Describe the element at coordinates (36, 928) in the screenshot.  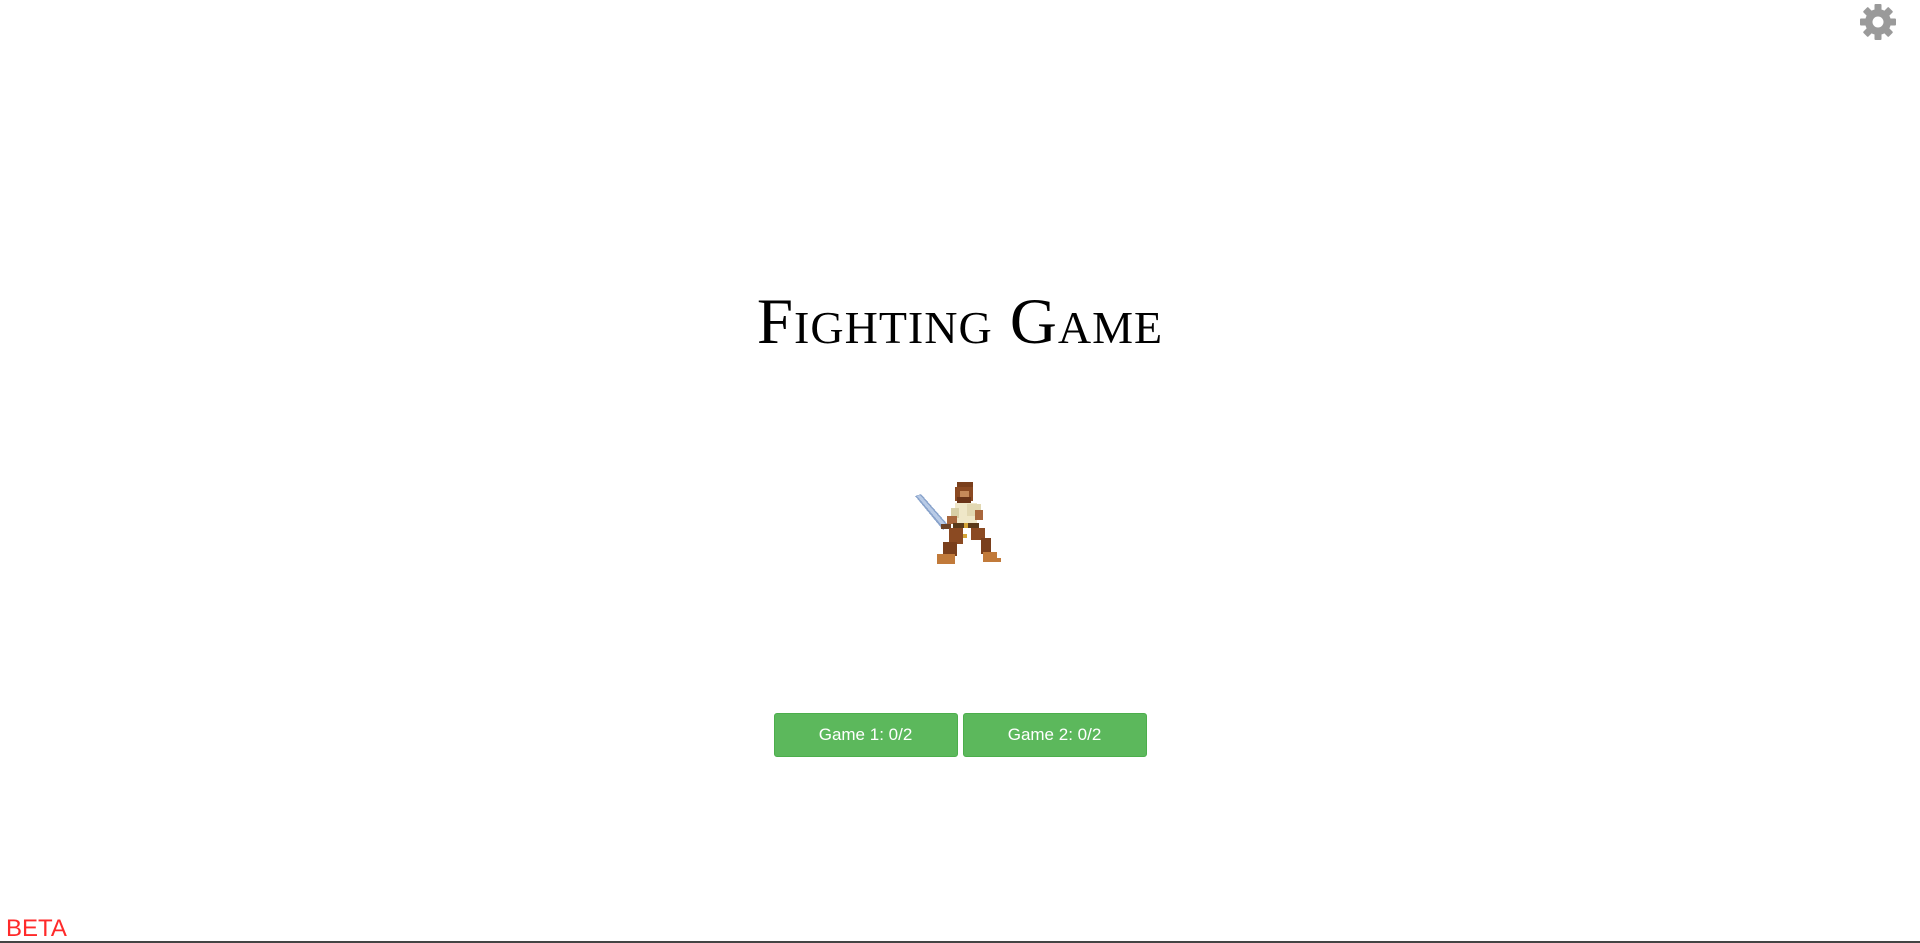
I see `beta-label: BETA` at that location.